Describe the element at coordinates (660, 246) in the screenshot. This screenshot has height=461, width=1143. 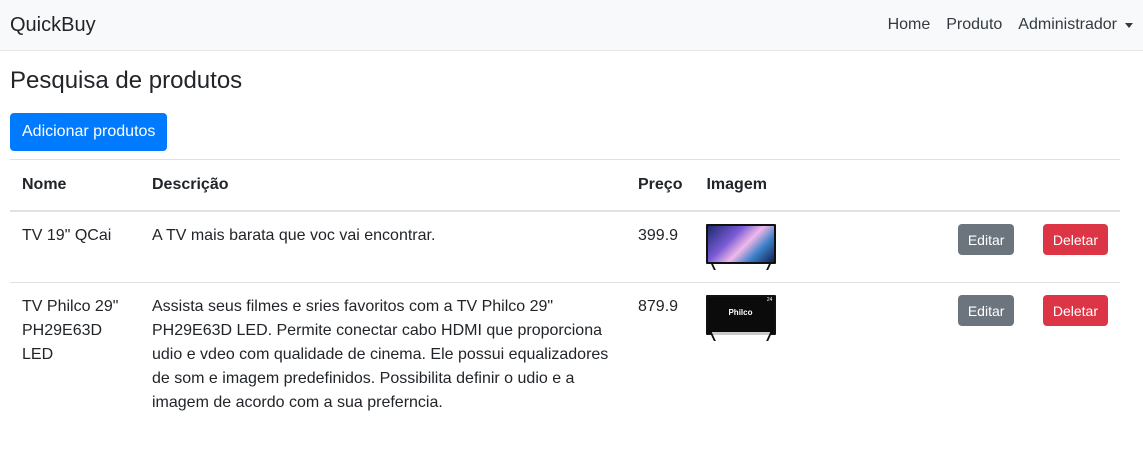
I see `cell-preco: 399.9` at that location.